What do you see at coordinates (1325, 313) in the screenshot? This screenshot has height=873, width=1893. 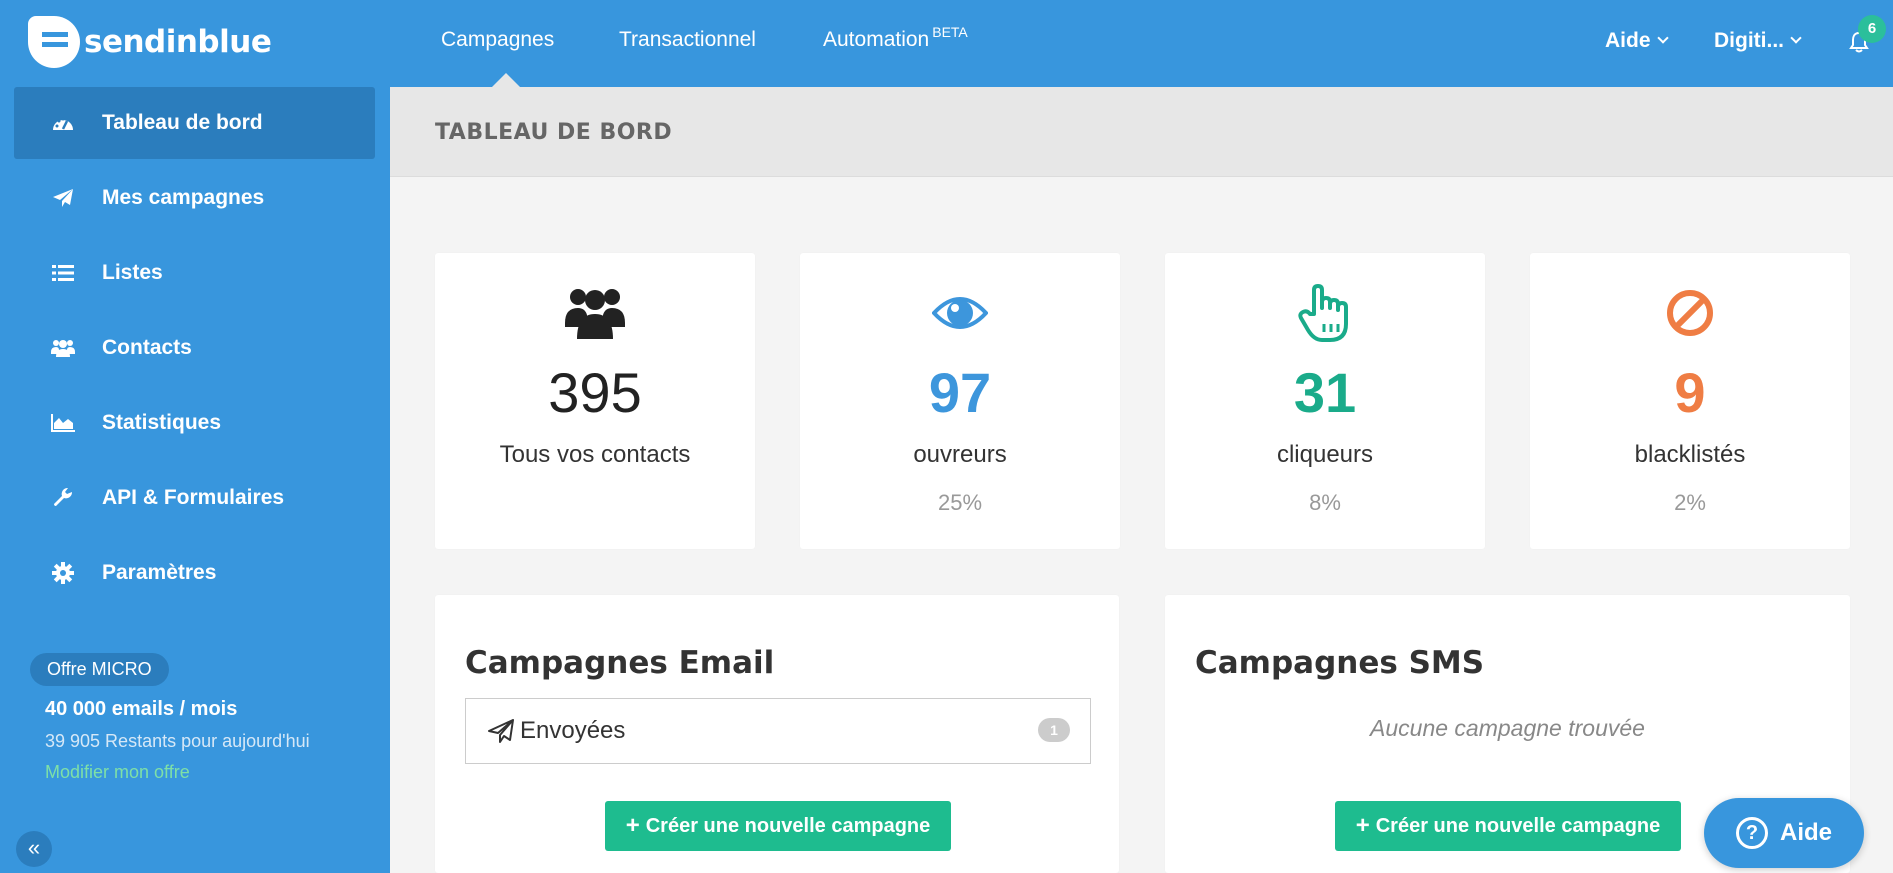 I see `pointer-hand-icon` at bounding box center [1325, 313].